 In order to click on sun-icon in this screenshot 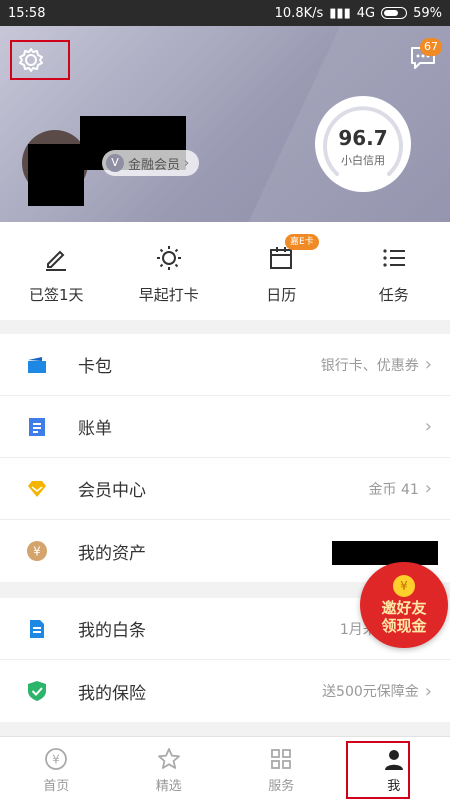, I will do `click(168, 258)`.